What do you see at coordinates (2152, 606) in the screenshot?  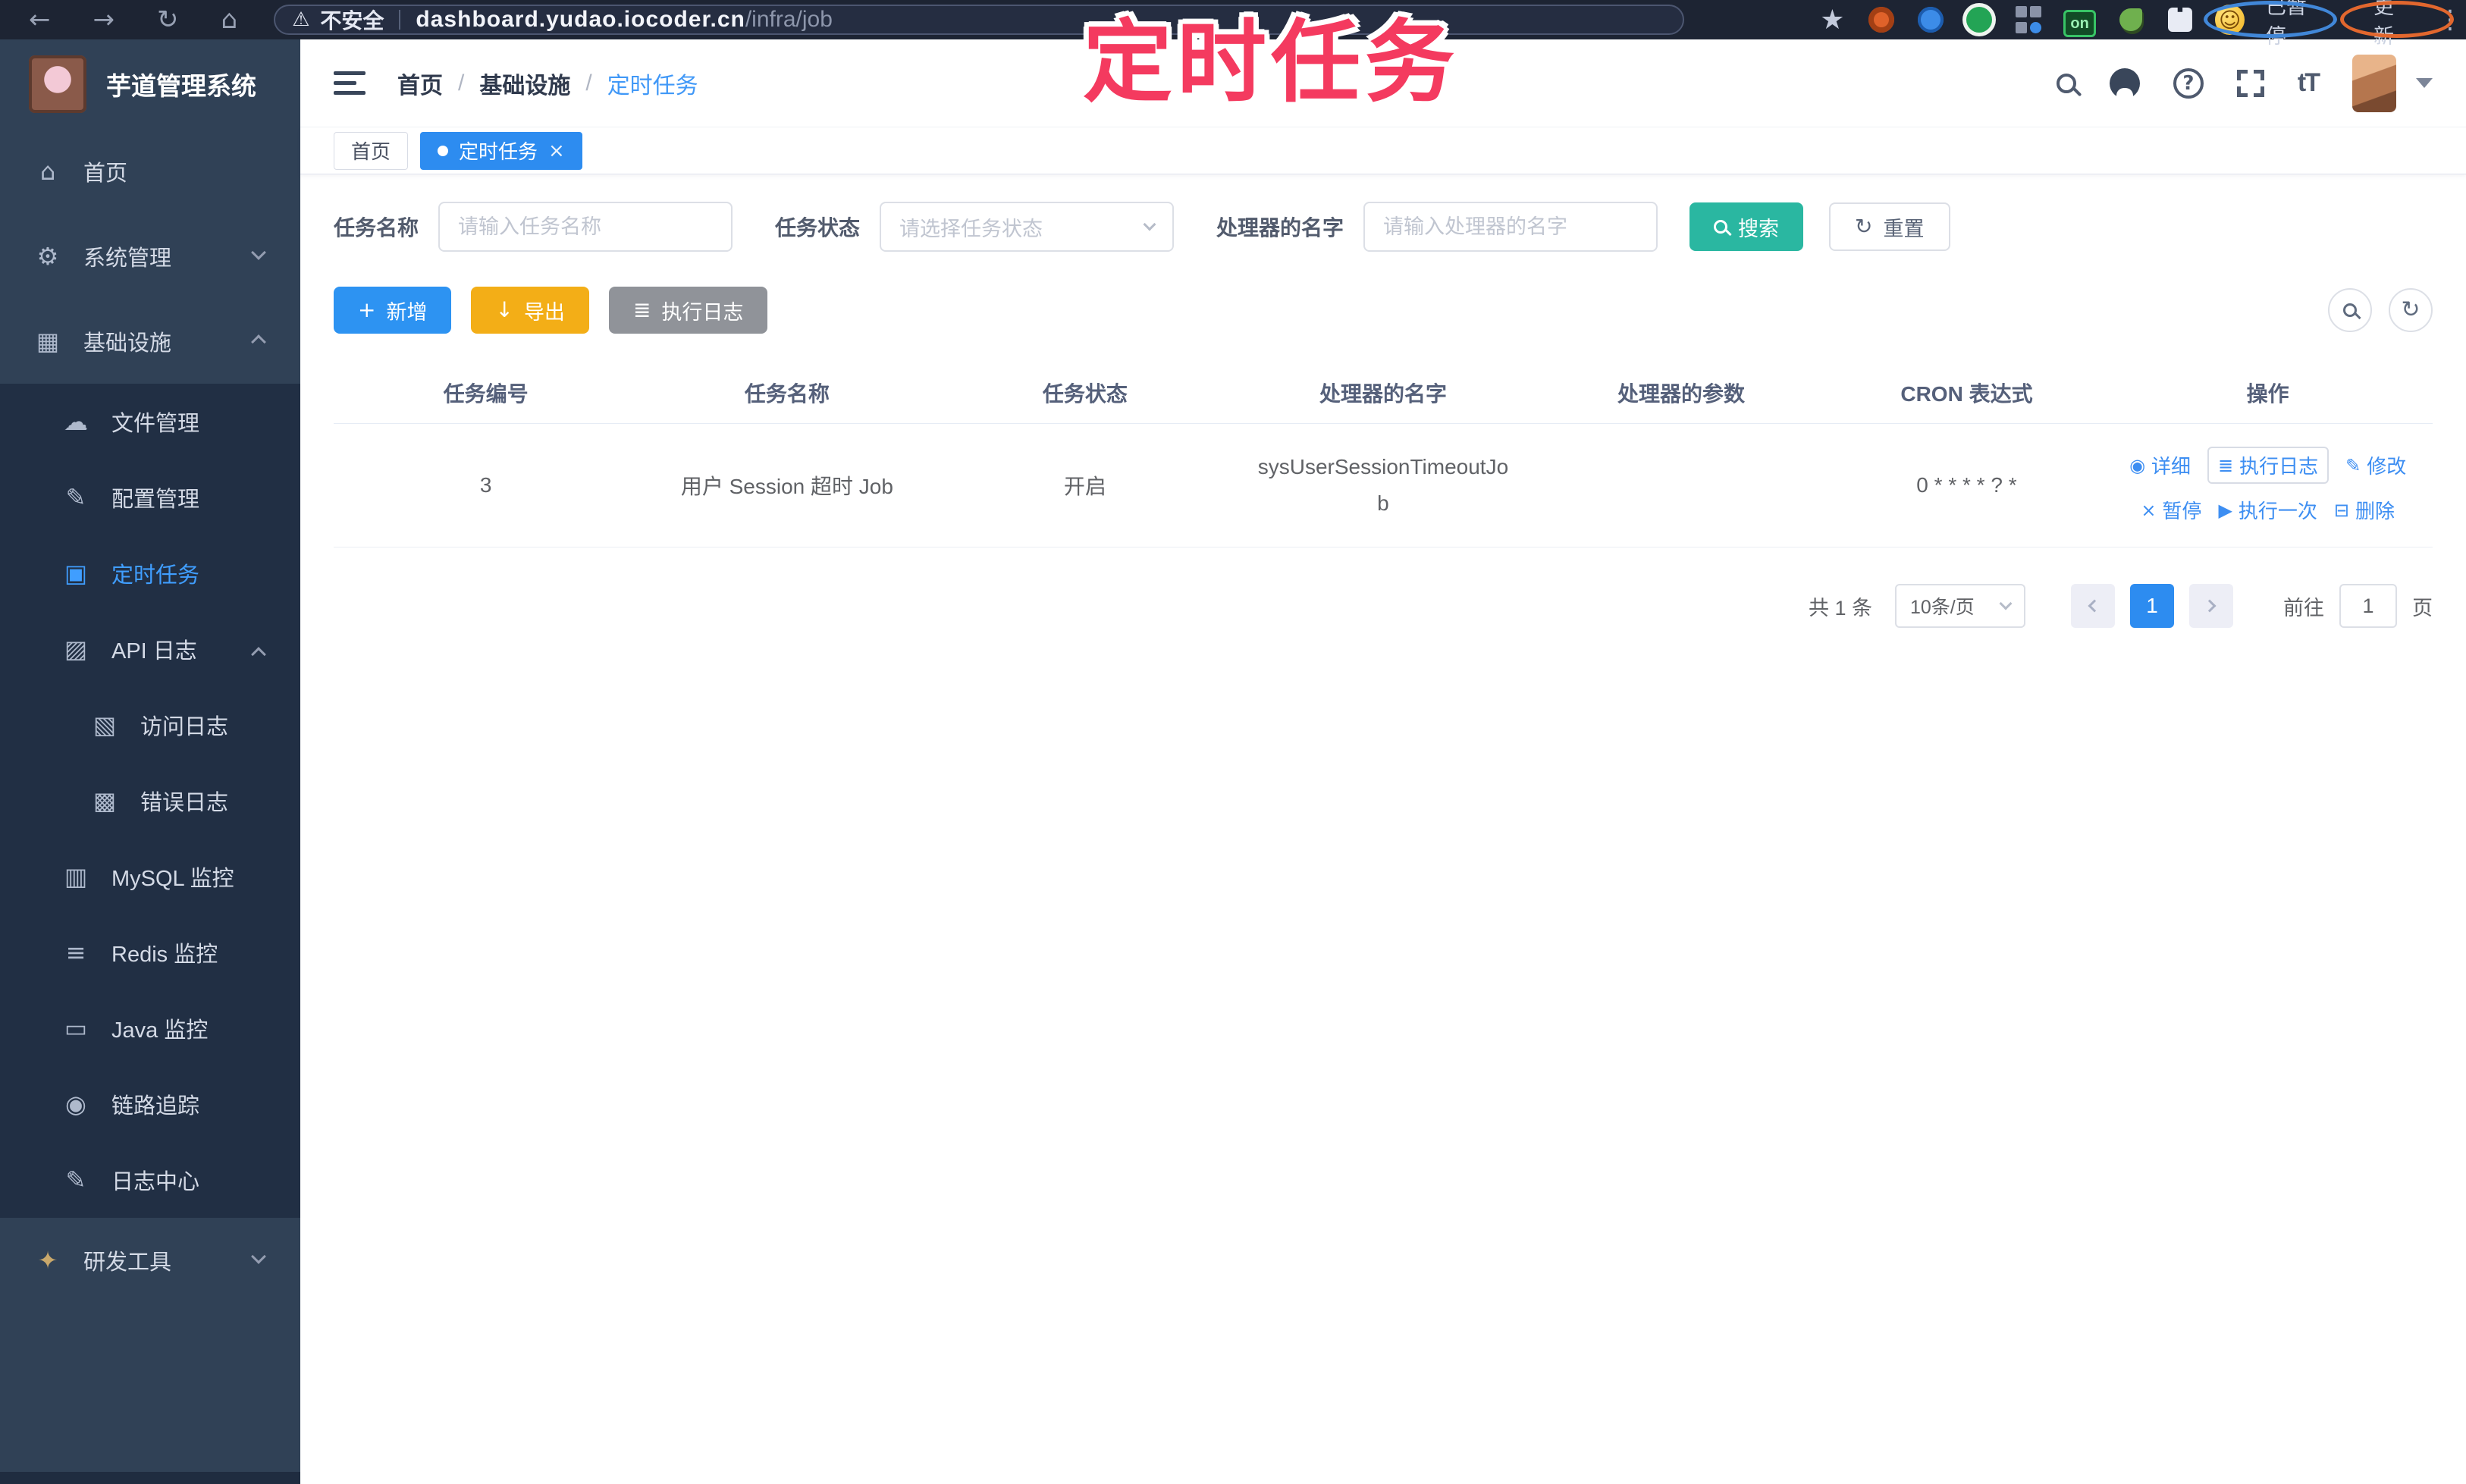 I see `page-number-button: 1` at bounding box center [2152, 606].